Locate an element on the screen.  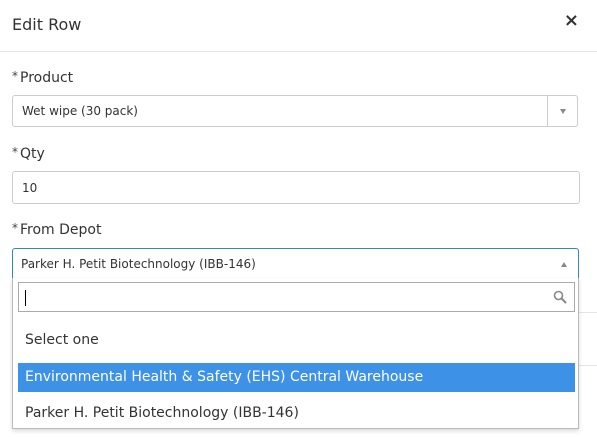
from-depot-label-text: From Depot is located at coordinates (61, 230).